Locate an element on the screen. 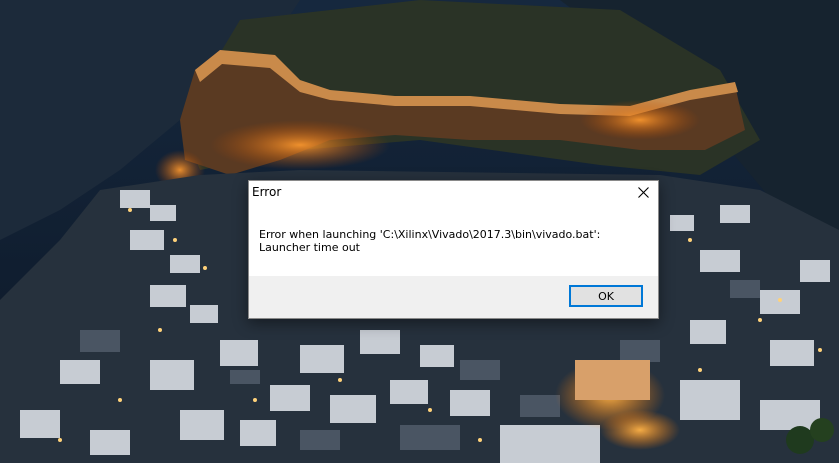  close-button is located at coordinates (643, 192).